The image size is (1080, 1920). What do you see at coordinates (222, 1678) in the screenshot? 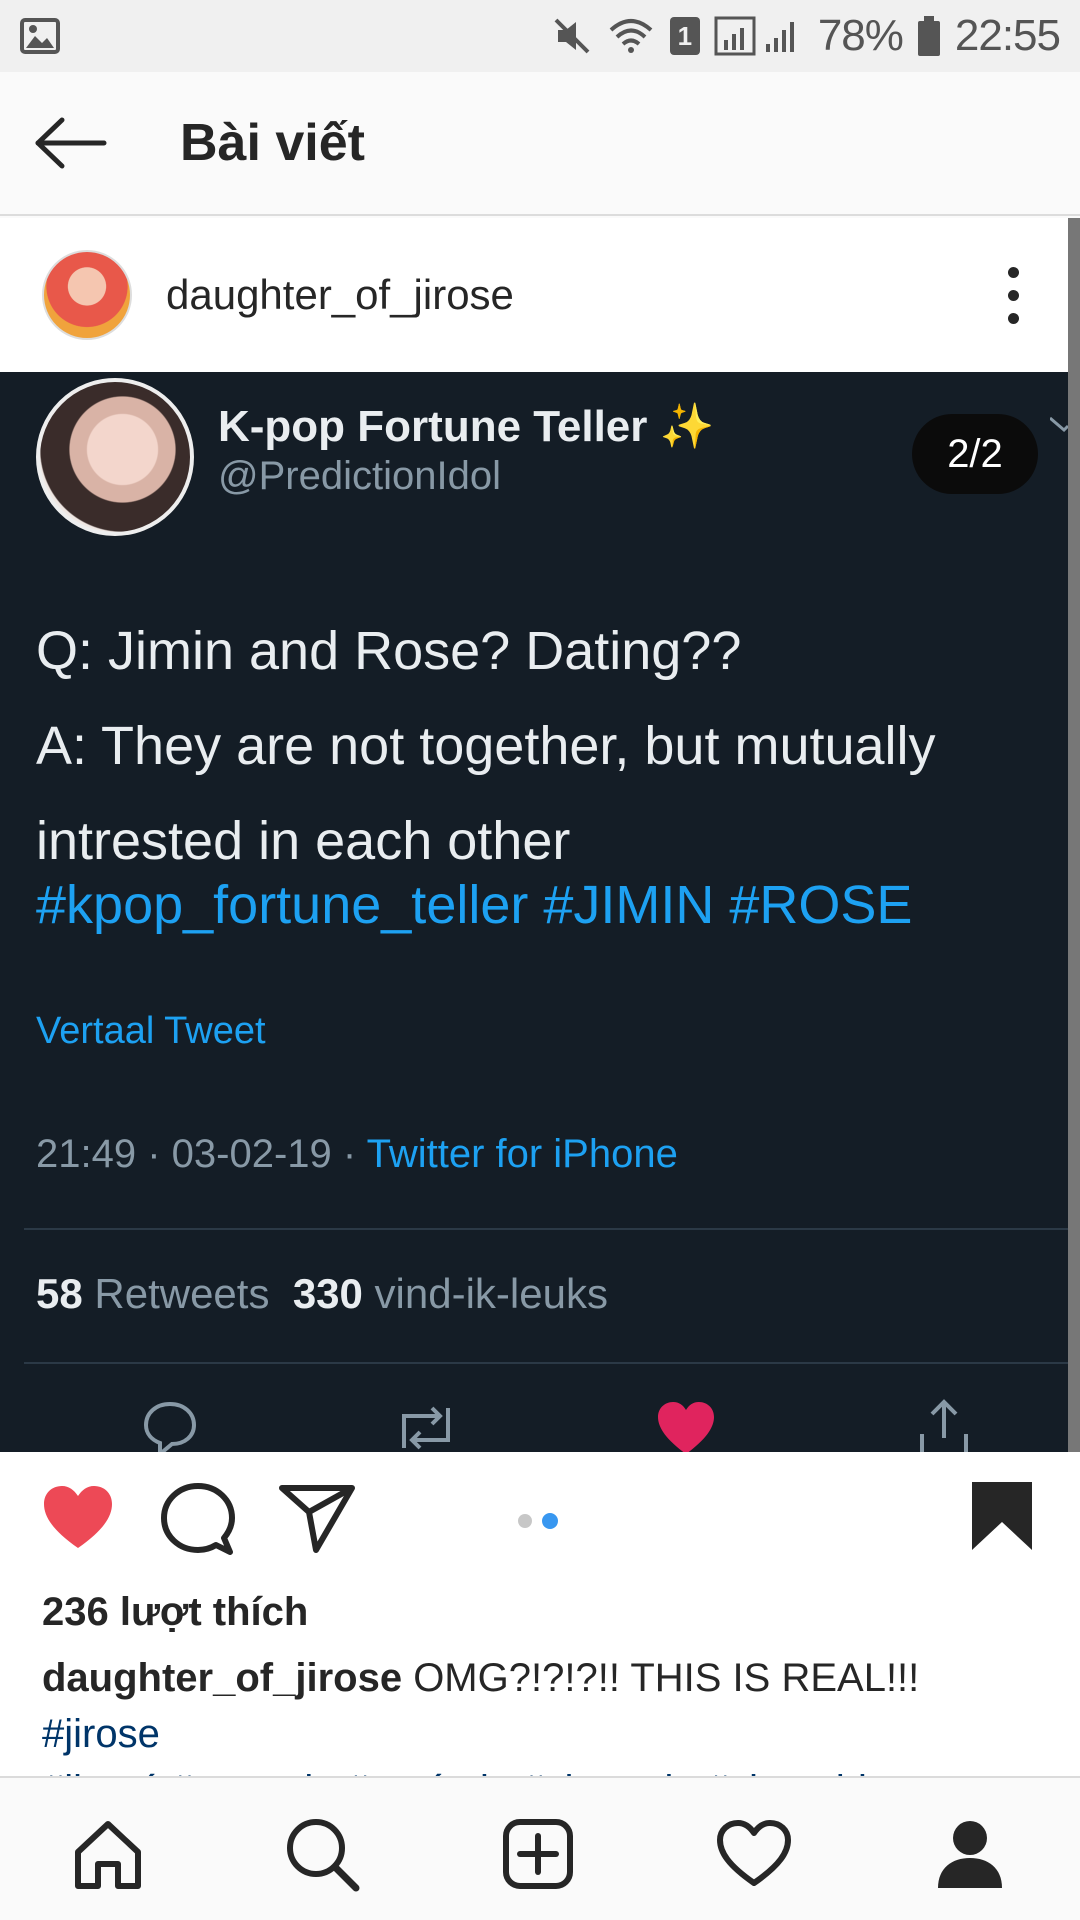
I see `caption-username: daughter_of_jirose` at bounding box center [222, 1678].